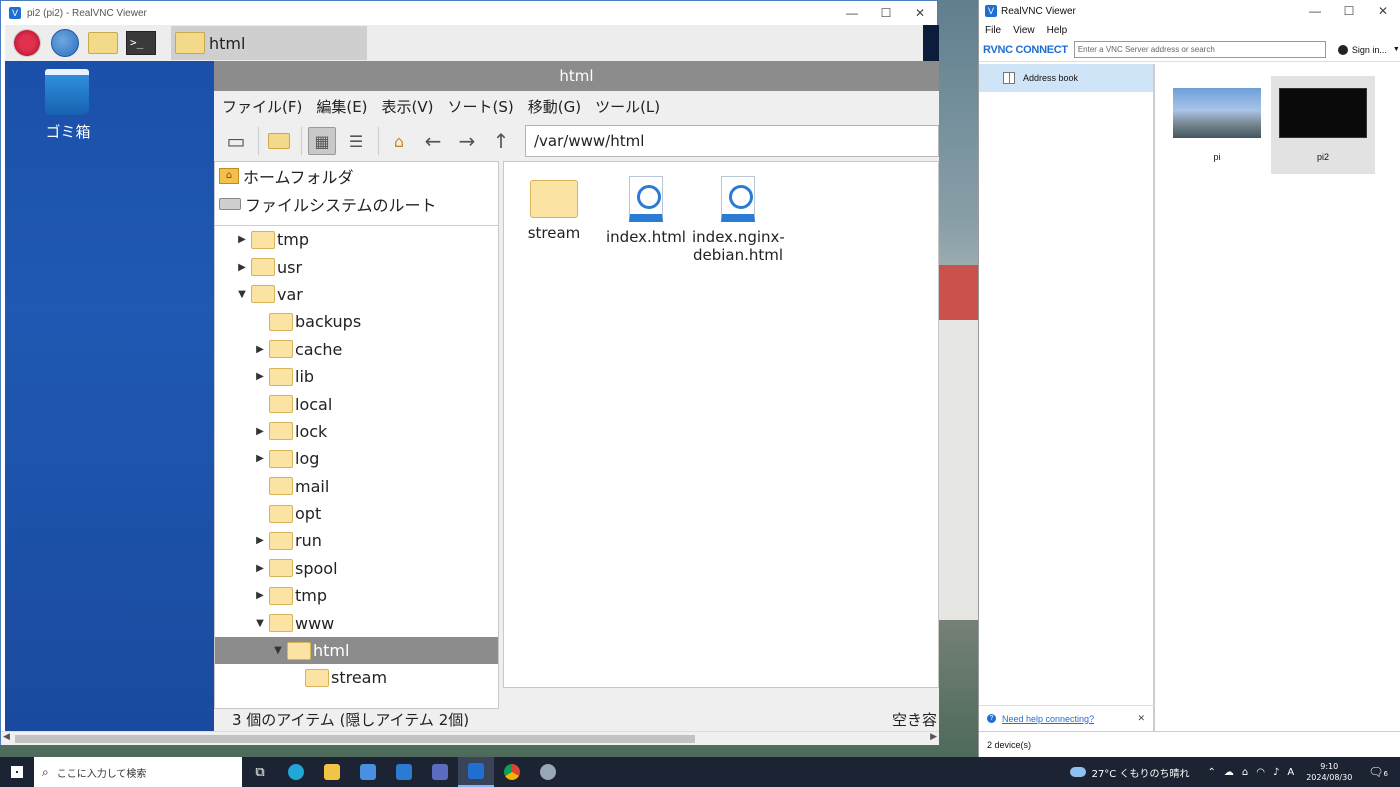  What do you see at coordinates (356, 349) in the screenshot?
I see `tree-node: ▶ cache` at bounding box center [356, 349].